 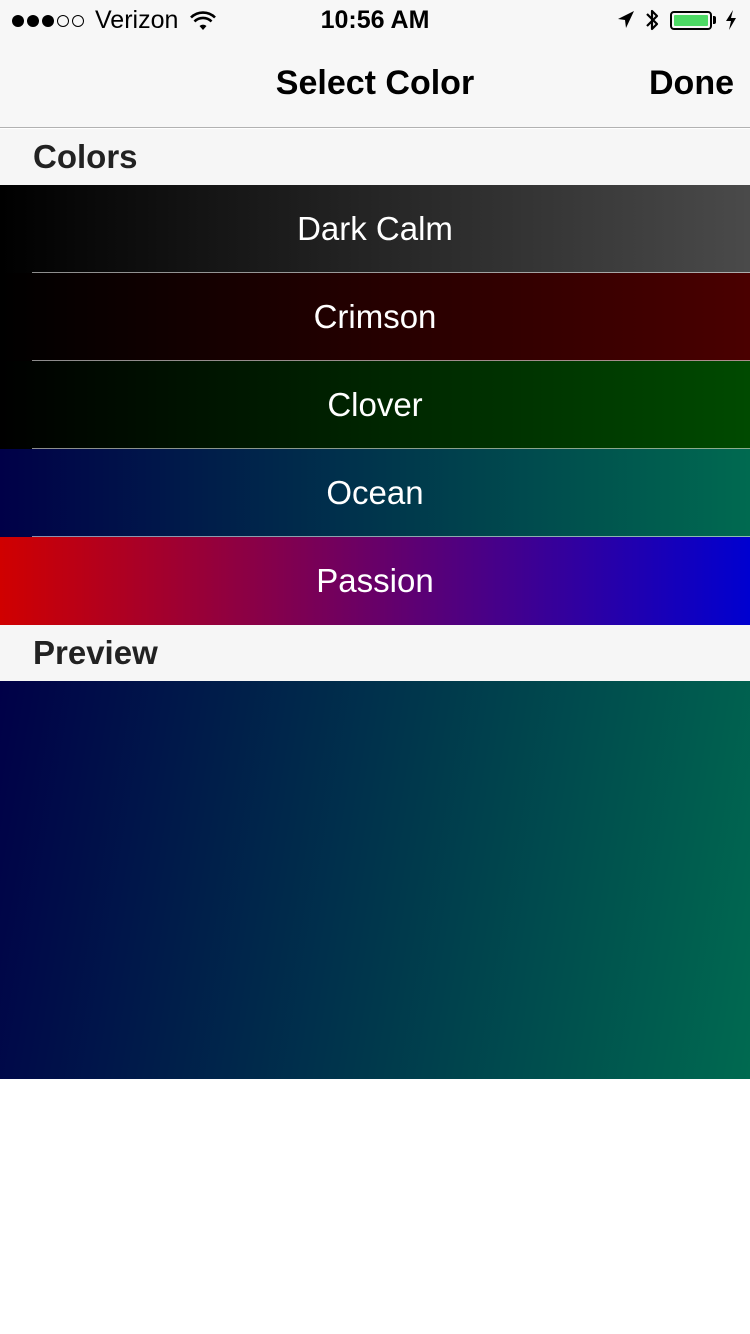 What do you see at coordinates (375, 653) in the screenshot?
I see `preview-section-header: Preview` at bounding box center [375, 653].